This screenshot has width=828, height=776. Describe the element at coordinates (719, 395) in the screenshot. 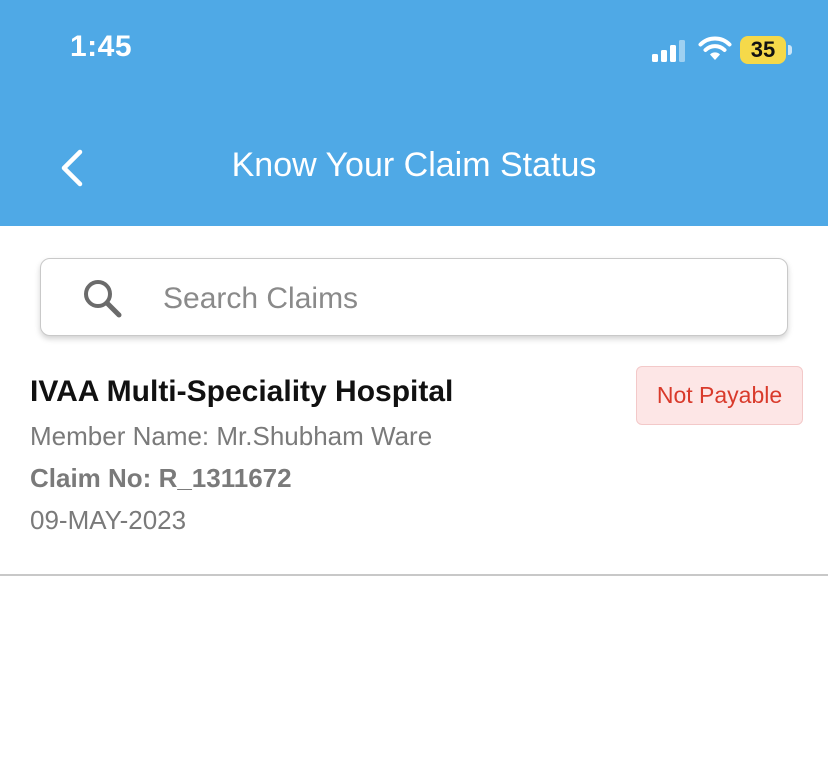

I see `status-badge: Not Payable` at that location.